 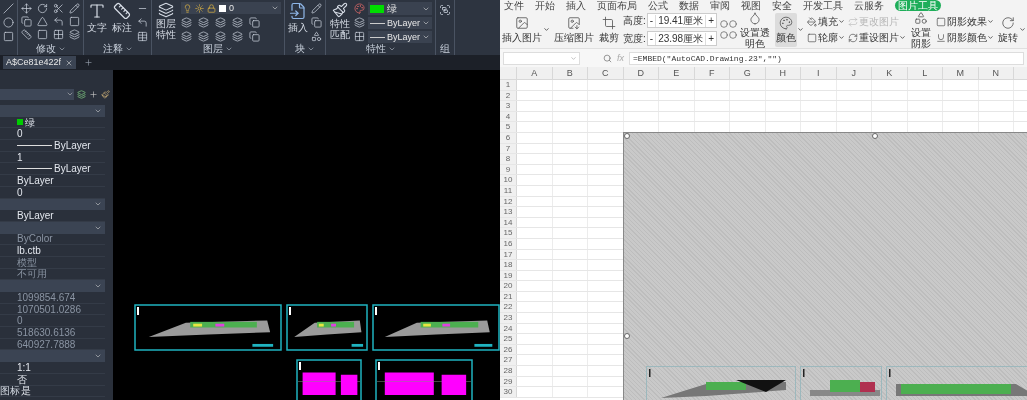 I want to click on row-header: 3, so click(x=508, y=106).